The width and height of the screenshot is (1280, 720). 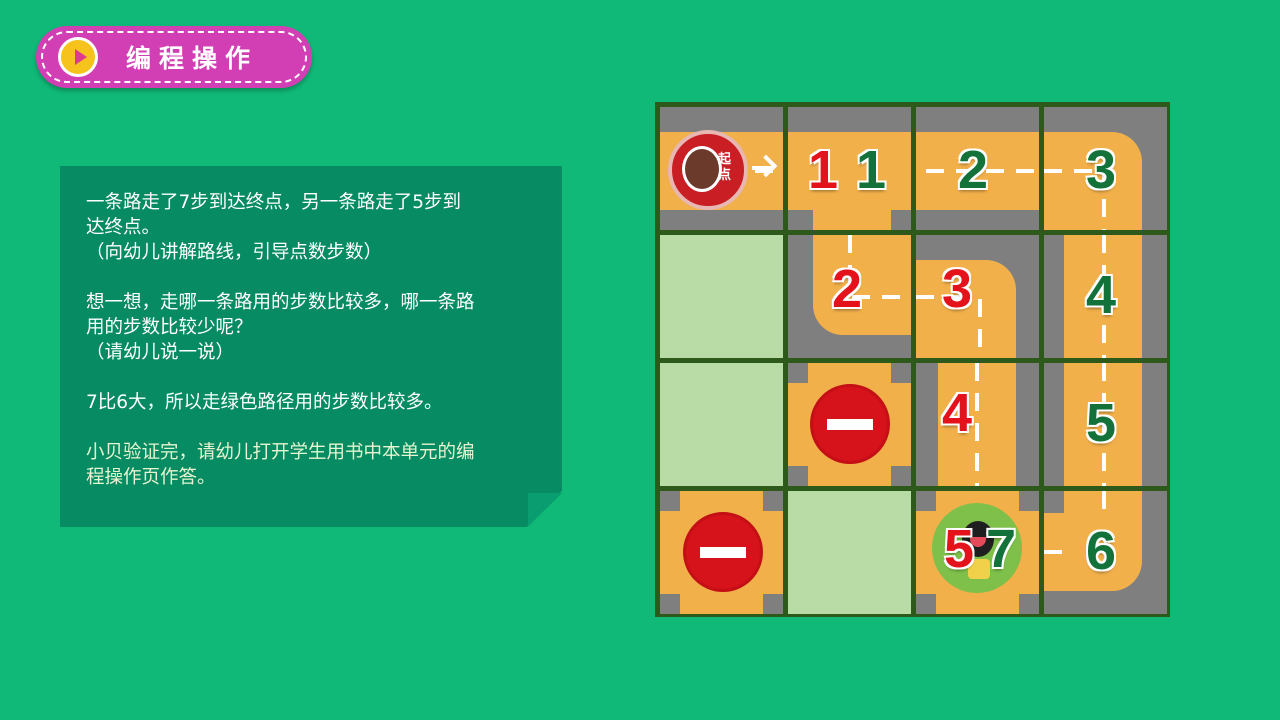 What do you see at coordinates (1101, 170) in the screenshot?
I see `green-step-number: 3` at bounding box center [1101, 170].